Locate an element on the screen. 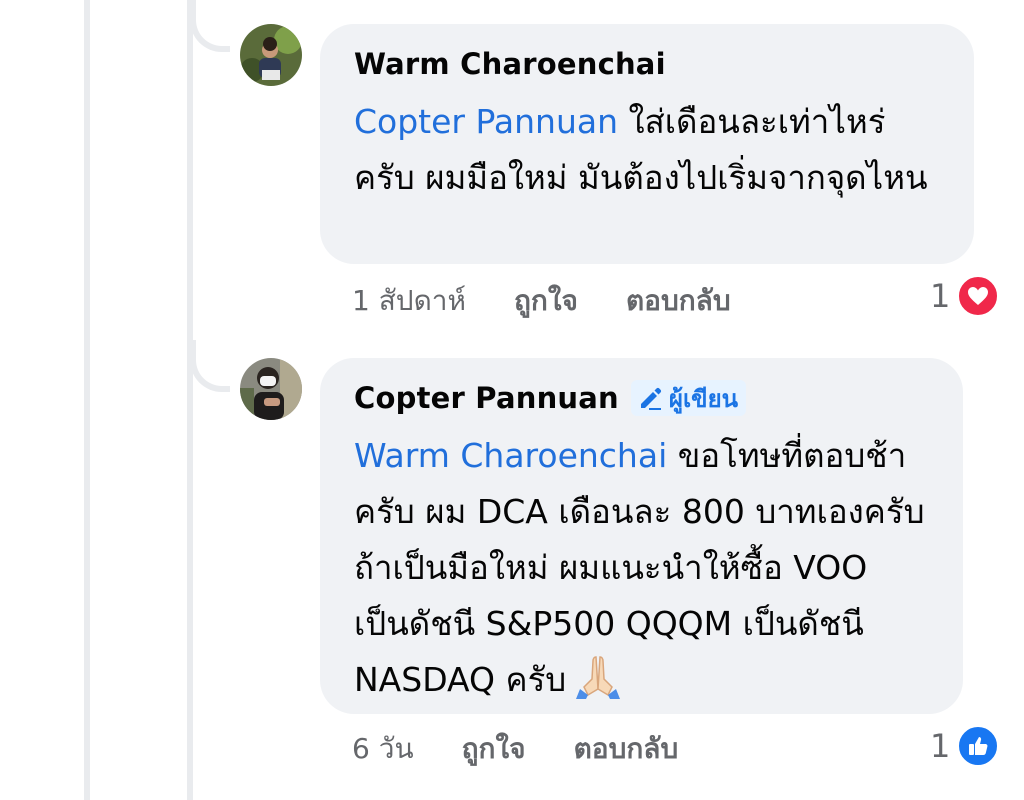 The image size is (1024, 800). thread-line-inner is located at coordinates (190, 400).